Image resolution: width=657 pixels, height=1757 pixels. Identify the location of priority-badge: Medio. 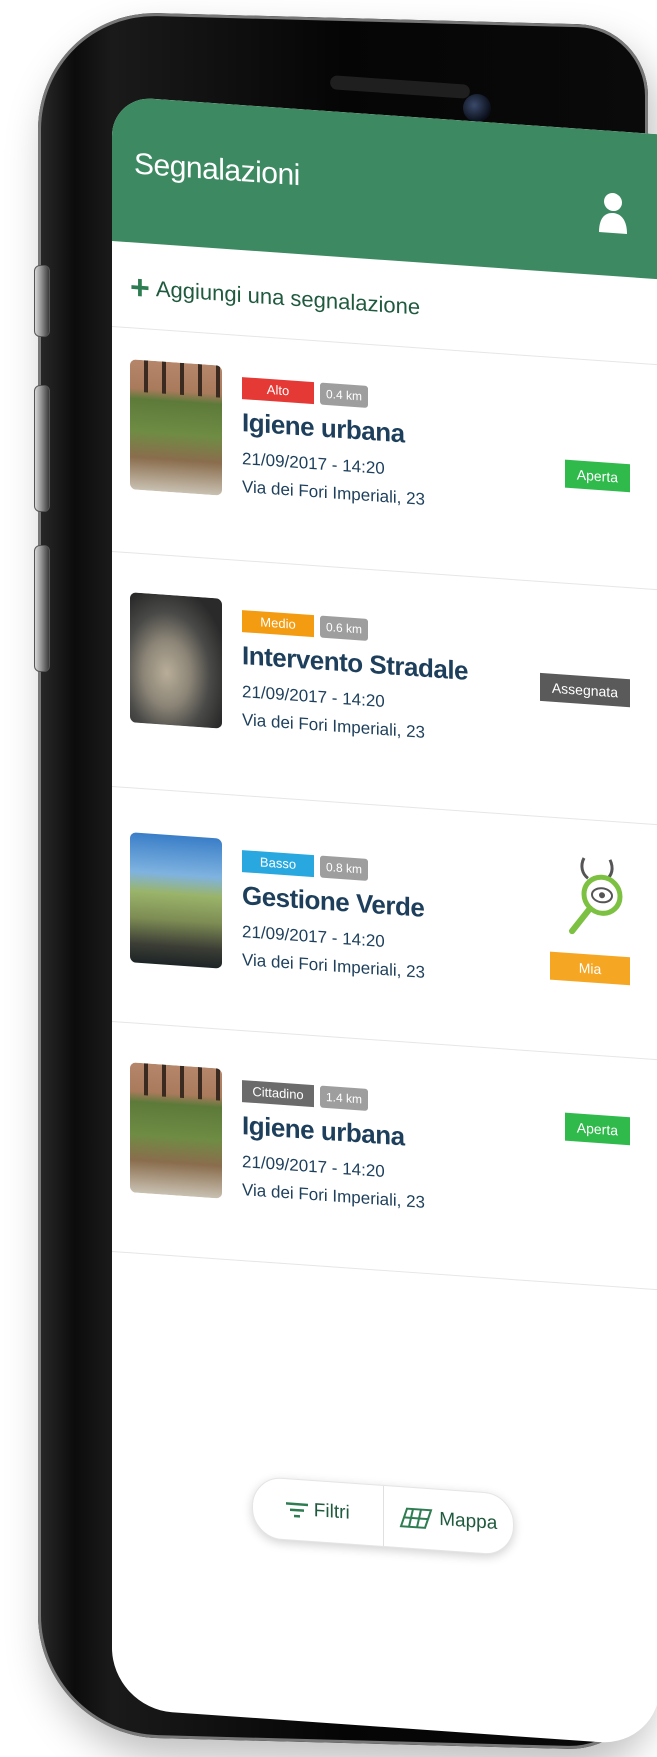
(278, 624).